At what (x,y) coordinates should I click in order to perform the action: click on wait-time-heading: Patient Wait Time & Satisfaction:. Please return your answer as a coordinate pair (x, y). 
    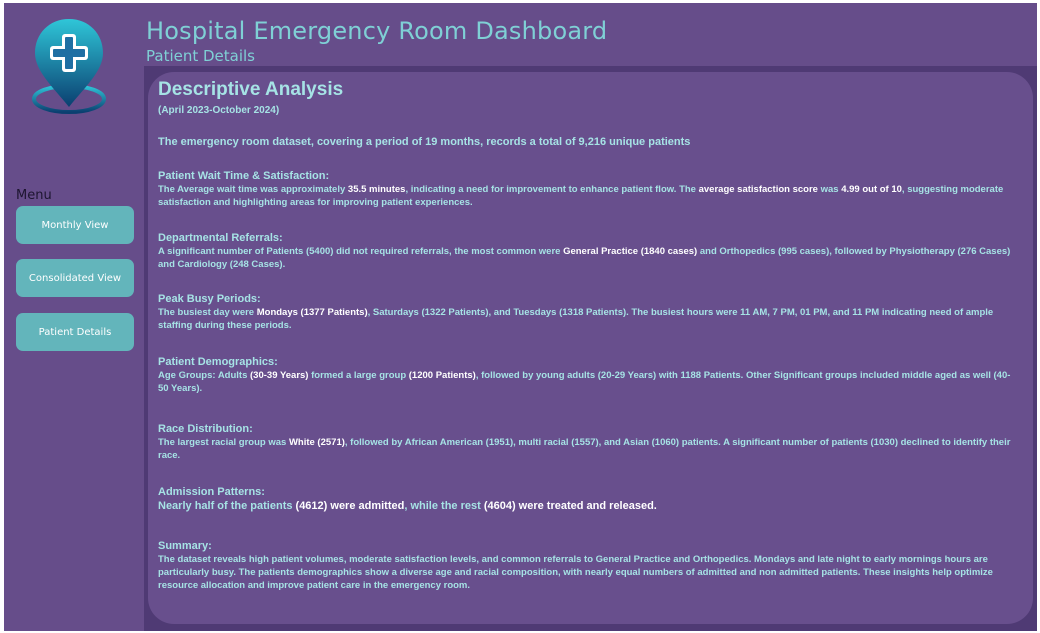
    Looking at the image, I should click on (244, 176).